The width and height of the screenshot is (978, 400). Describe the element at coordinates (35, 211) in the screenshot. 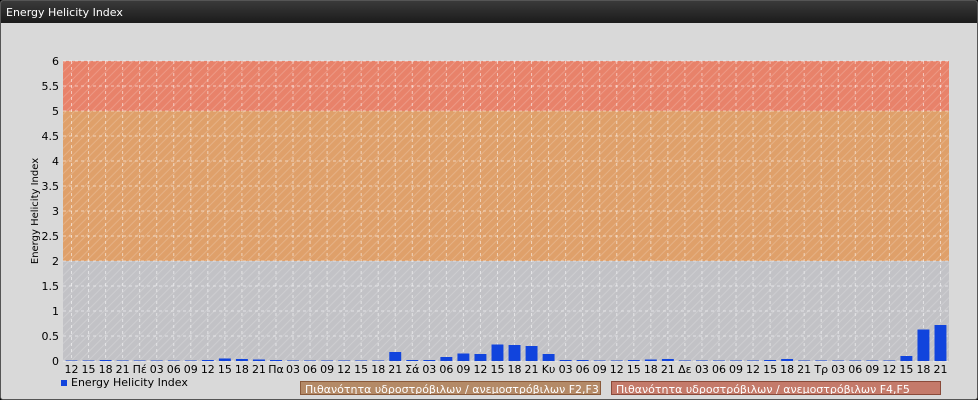

I see `y-axis-label: Energy Helicity Index` at that location.